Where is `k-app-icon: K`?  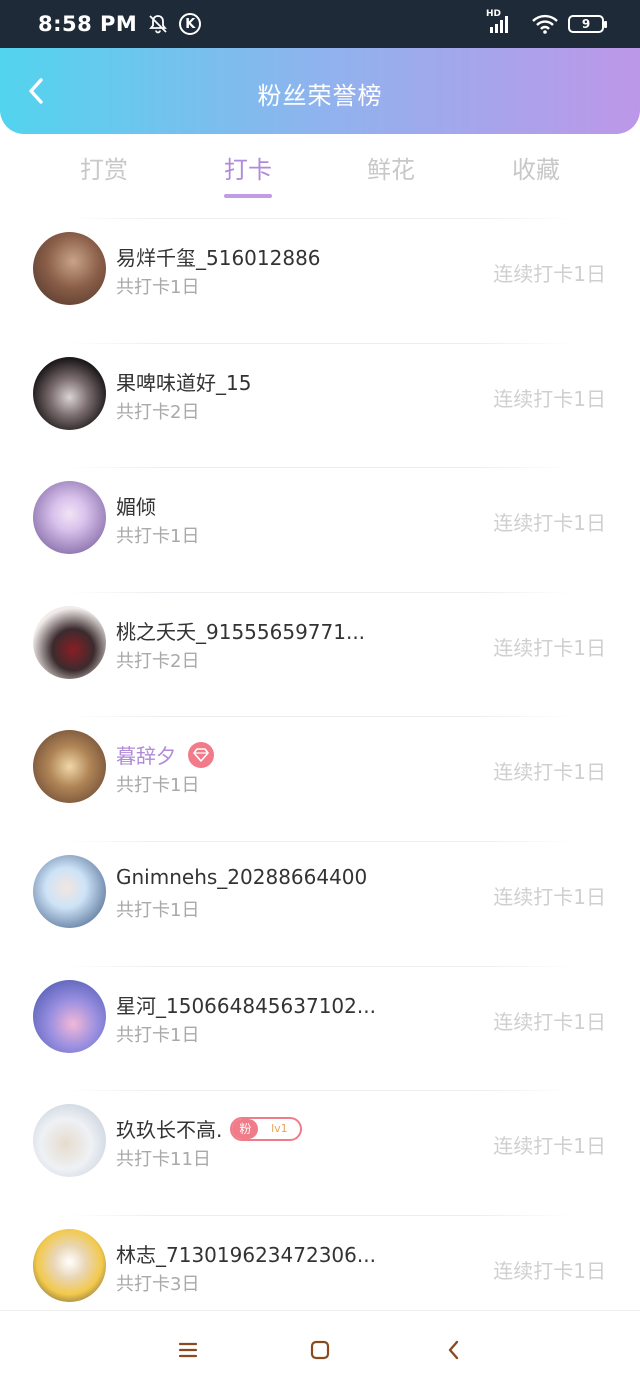
k-app-icon: K is located at coordinates (190, 24).